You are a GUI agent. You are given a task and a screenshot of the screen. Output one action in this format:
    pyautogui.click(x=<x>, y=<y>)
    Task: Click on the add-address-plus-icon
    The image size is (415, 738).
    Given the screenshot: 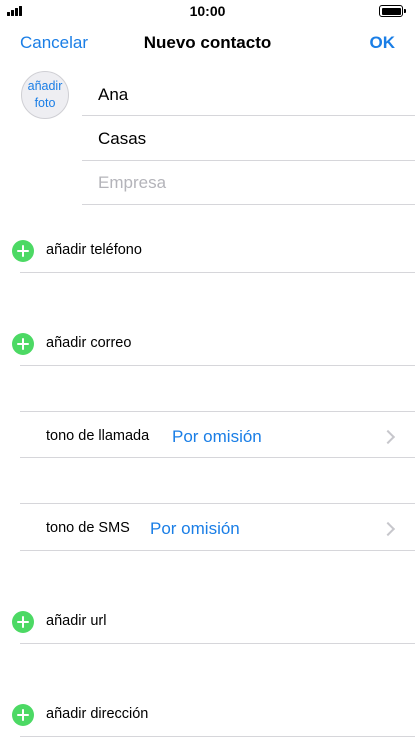 What is the action you would take?
    pyautogui.click(x=23, y=715)
    